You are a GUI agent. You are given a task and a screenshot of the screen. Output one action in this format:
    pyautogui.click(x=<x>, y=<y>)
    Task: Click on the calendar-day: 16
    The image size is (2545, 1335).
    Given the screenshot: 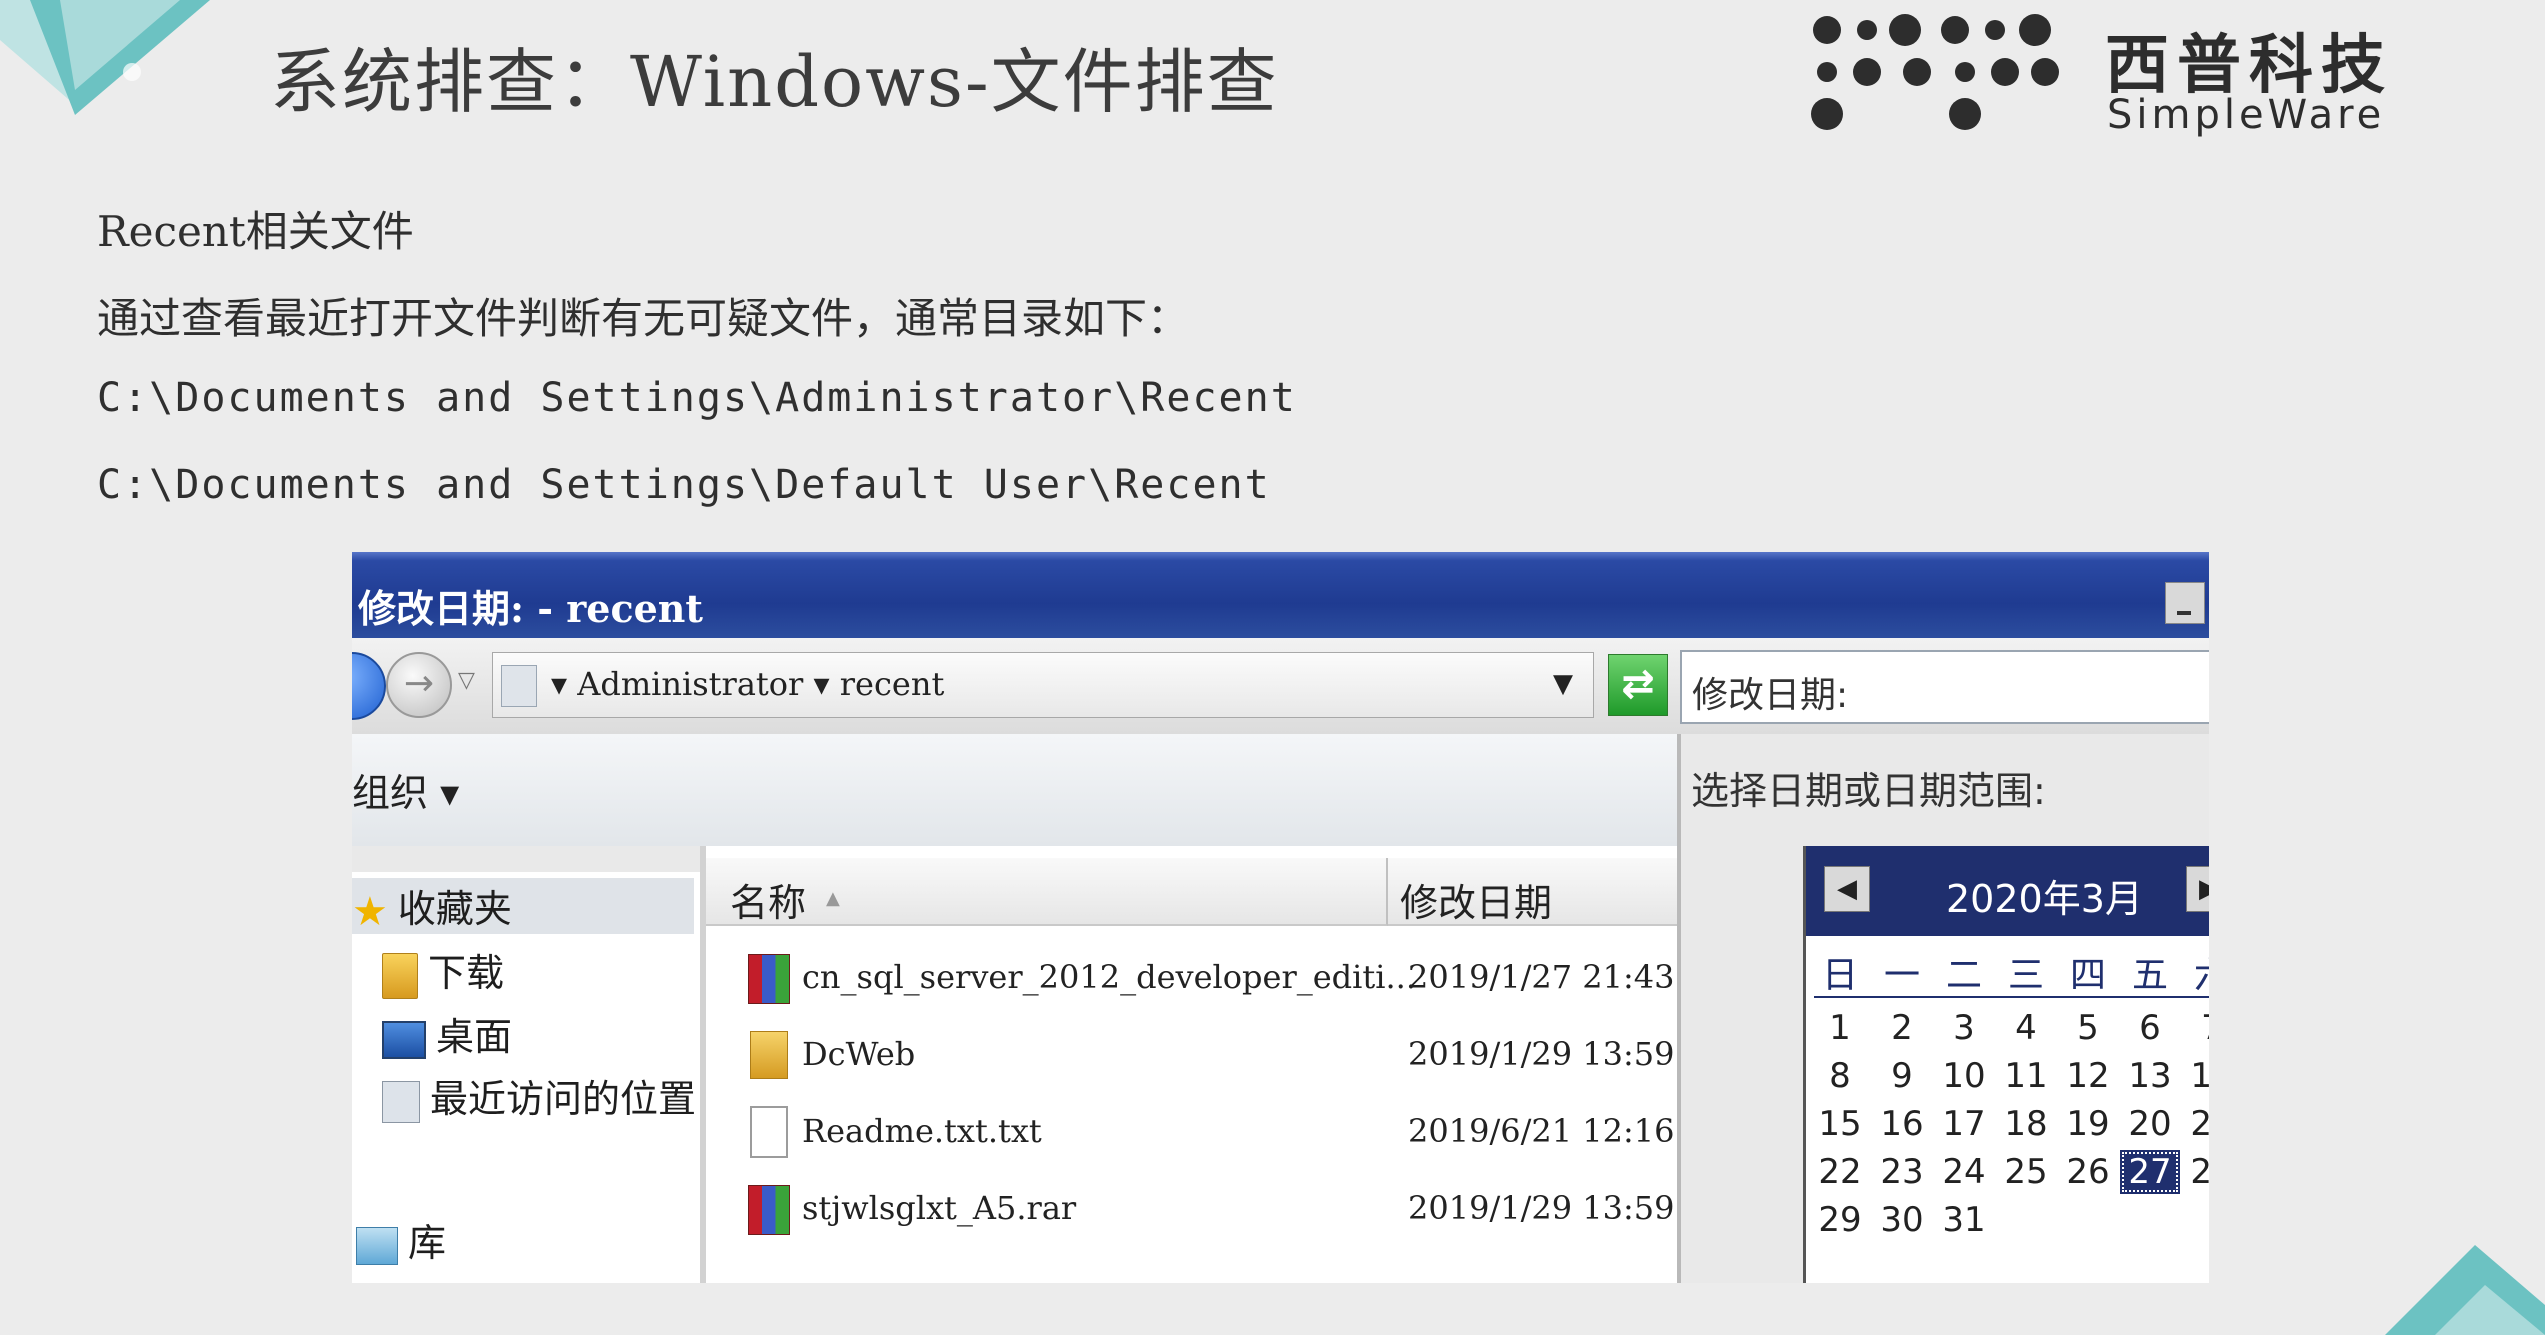 What is the action you would take?
    pyautogui.click(x=1902, y=1124)
    